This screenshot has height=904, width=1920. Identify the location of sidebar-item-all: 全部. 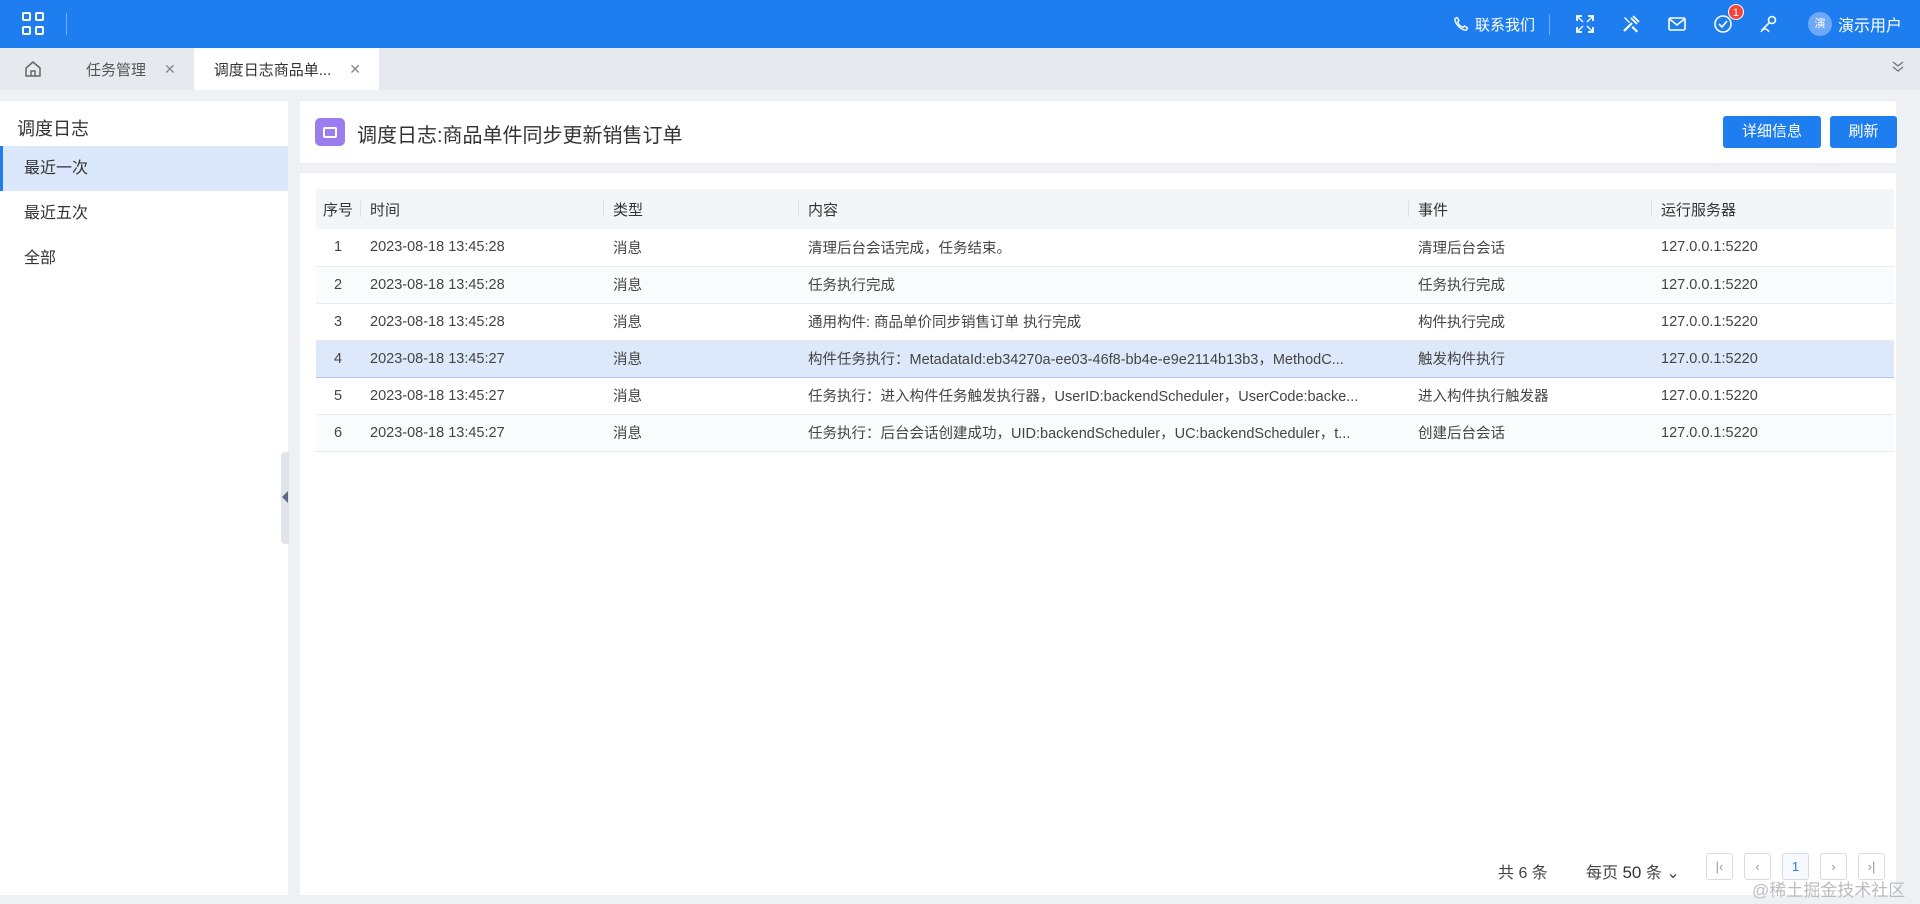
(144, 258).